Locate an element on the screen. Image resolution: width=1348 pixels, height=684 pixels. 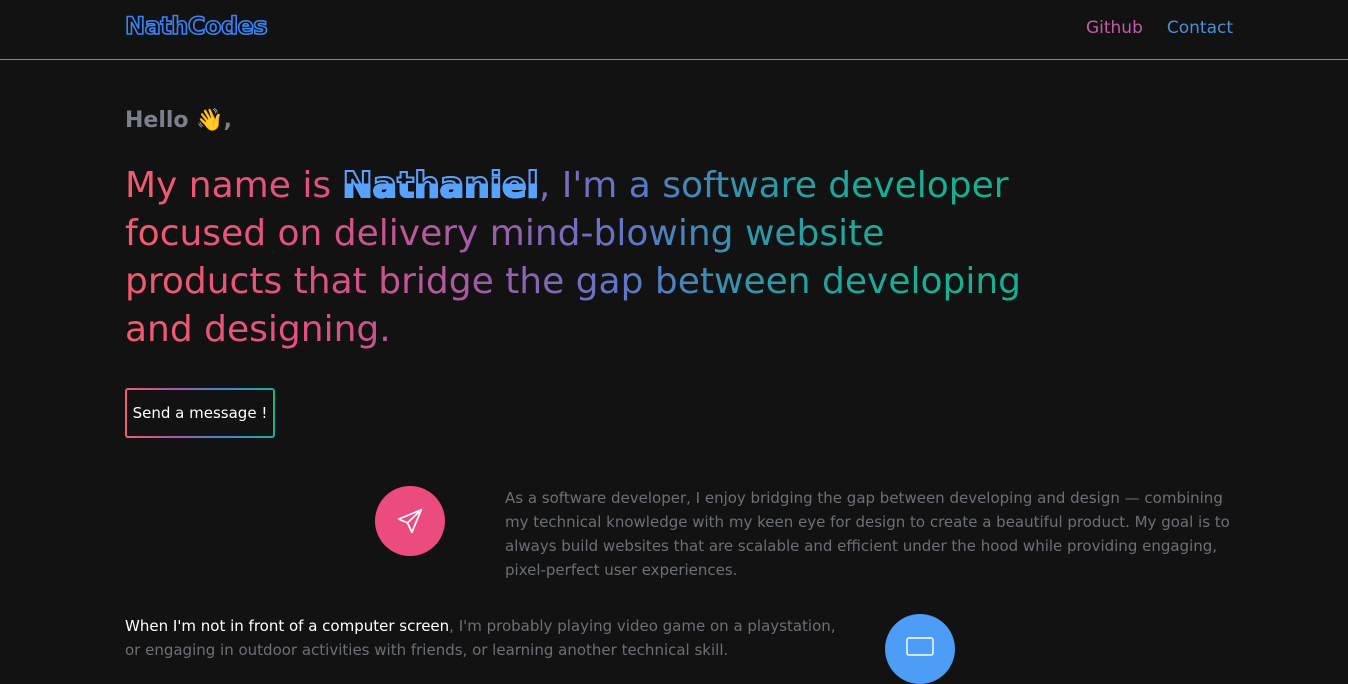
site-logo: NathCodes is located at coordinates (196, 26).